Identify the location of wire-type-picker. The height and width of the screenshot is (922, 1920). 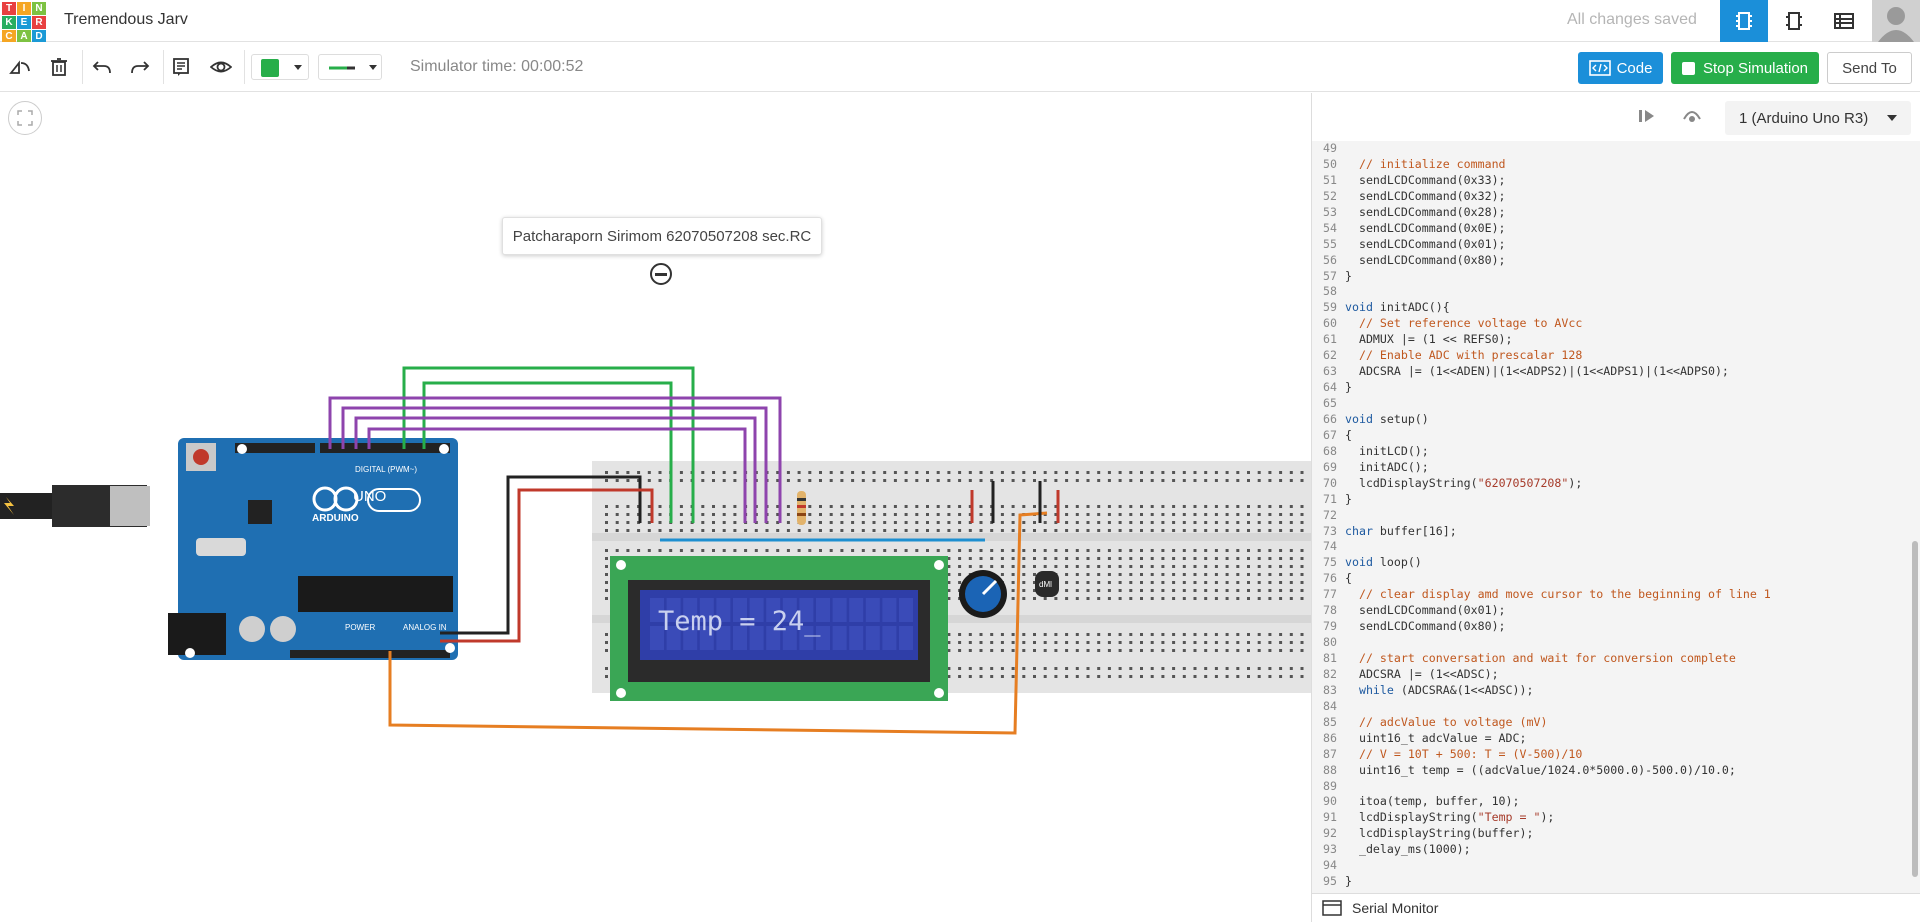
(350, 67).